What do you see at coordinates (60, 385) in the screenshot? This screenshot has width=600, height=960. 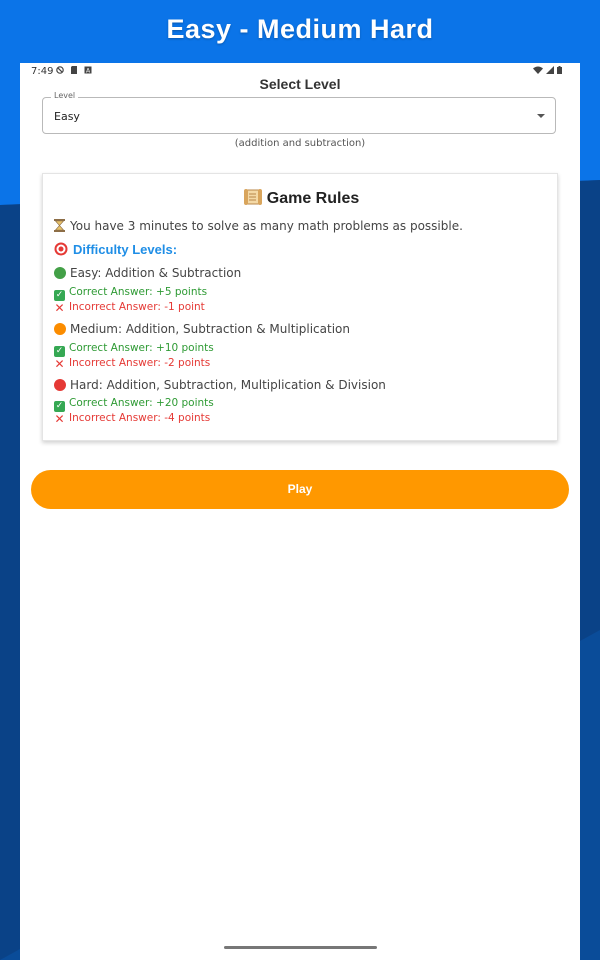 I see `red-circle-icon` at bounding box center [60, 385].